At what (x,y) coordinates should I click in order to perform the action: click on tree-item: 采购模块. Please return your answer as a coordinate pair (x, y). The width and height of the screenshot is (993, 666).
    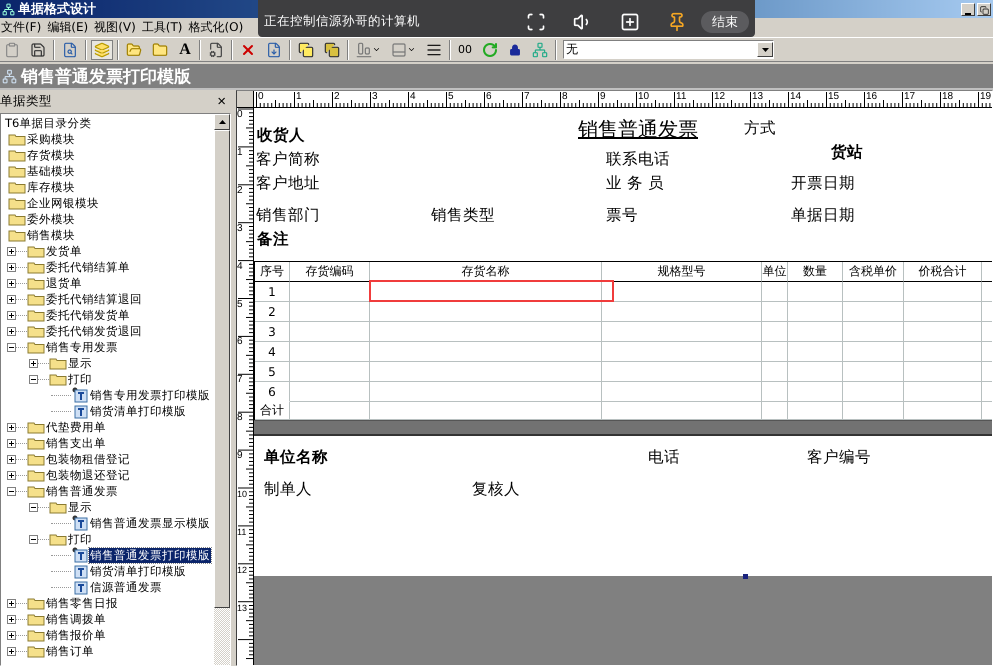
    Looking at the image, I should click on (51, 139).